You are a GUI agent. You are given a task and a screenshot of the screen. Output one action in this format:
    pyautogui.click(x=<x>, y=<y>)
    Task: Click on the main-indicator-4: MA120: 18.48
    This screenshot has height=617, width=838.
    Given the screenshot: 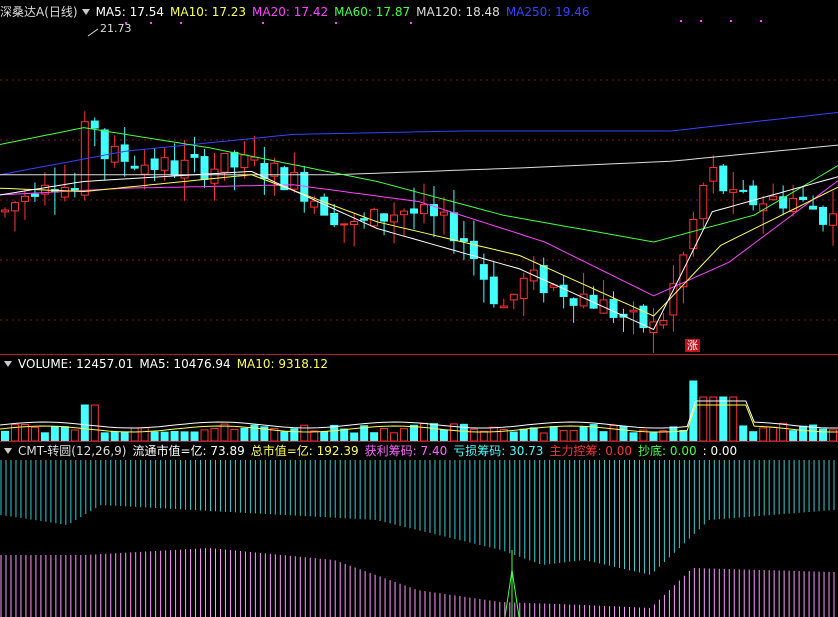 What is the action you would take?
    pyautogui.click(x=458, y=12)
    